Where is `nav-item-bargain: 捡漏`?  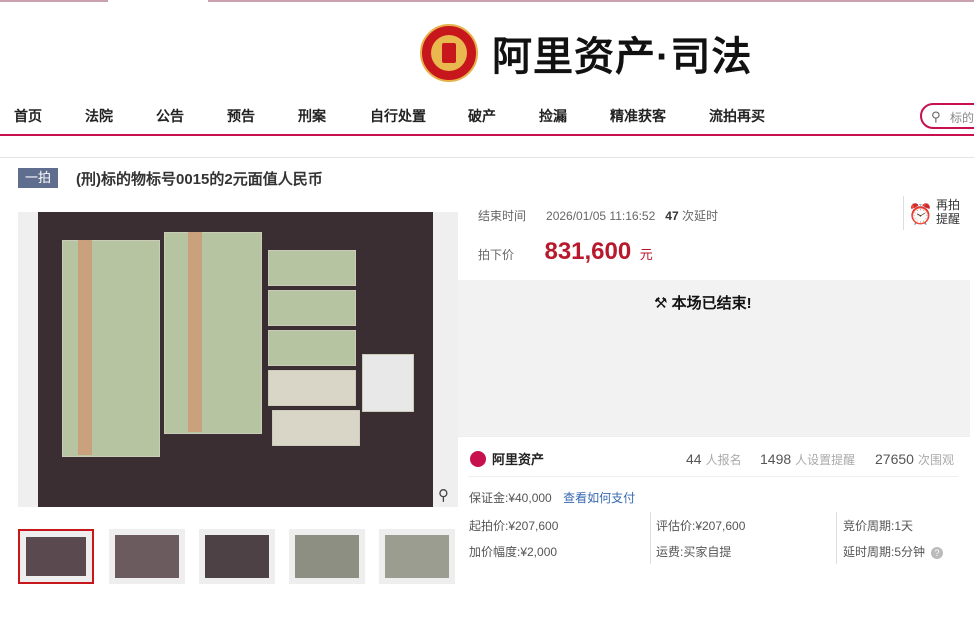
nav-item-bargain: 捡漏 is located at coordinates (553, 116).